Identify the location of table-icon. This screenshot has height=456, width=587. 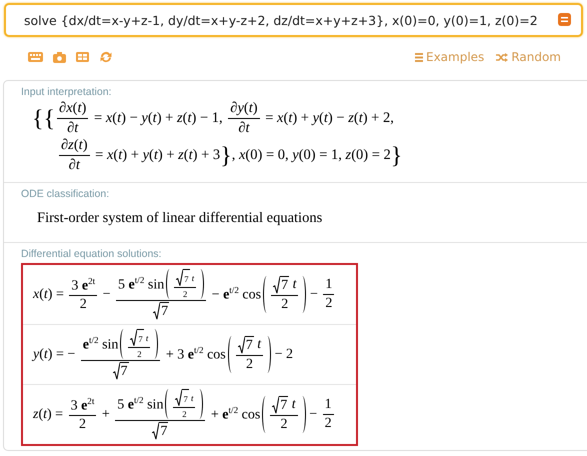
(82, 57).